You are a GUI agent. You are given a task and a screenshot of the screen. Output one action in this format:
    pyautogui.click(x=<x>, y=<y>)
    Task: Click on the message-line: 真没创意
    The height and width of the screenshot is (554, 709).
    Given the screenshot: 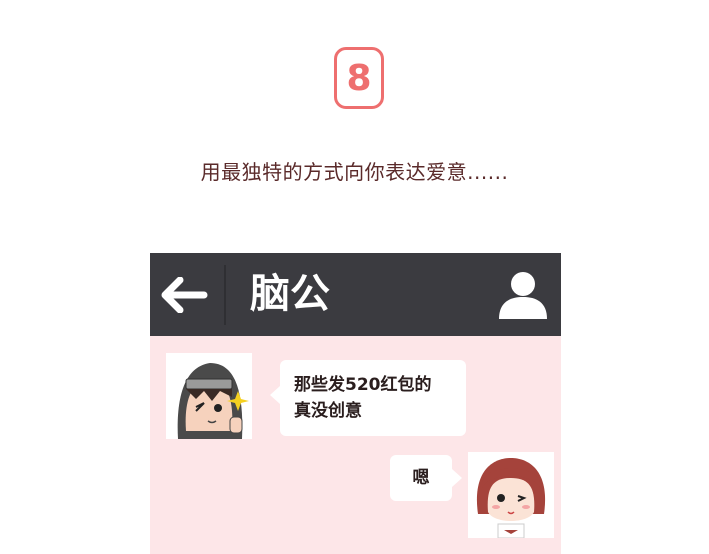 What is the action you would take?
    pyautogui.click(x=328, y=411)
    